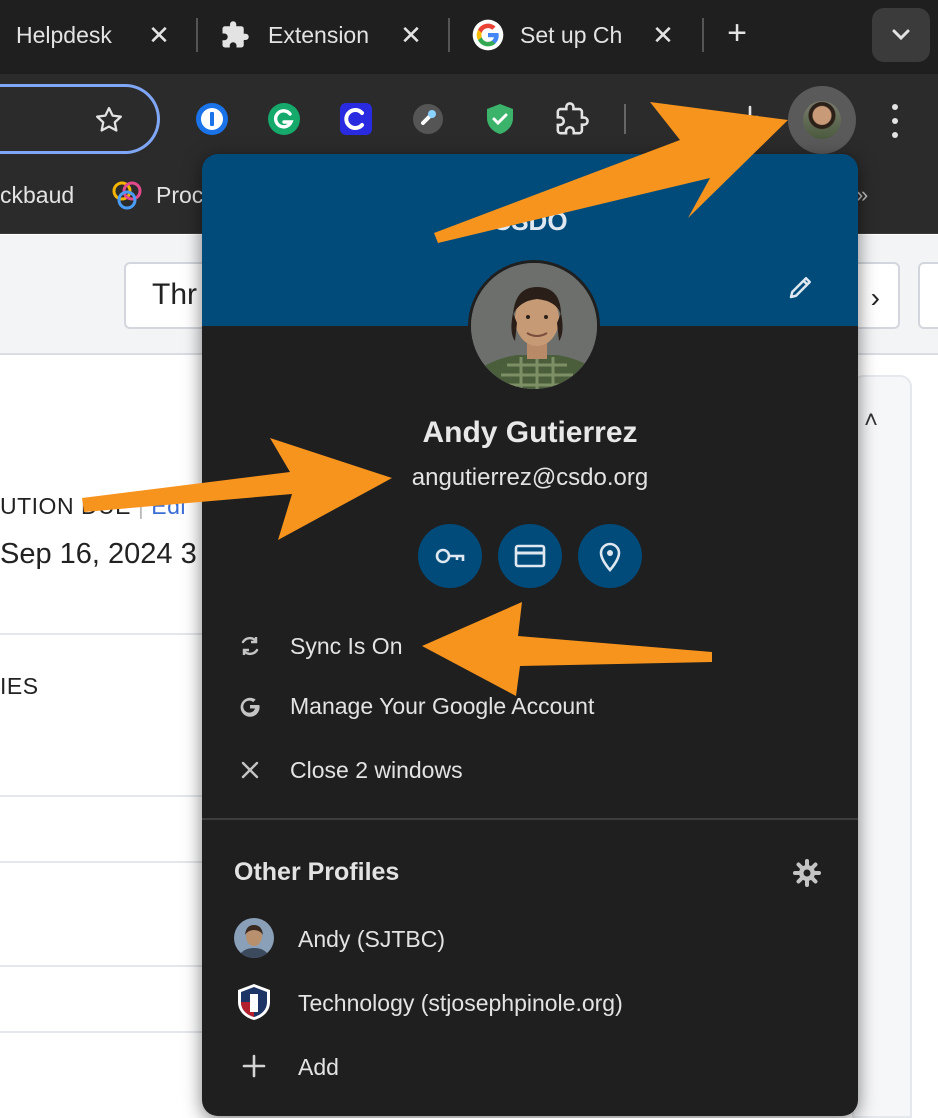 This screenshot has height=1118, width=938. Describe the element at coordinates (801, 287) in the screenshot. I see `edit-pencil-icon` at that location.